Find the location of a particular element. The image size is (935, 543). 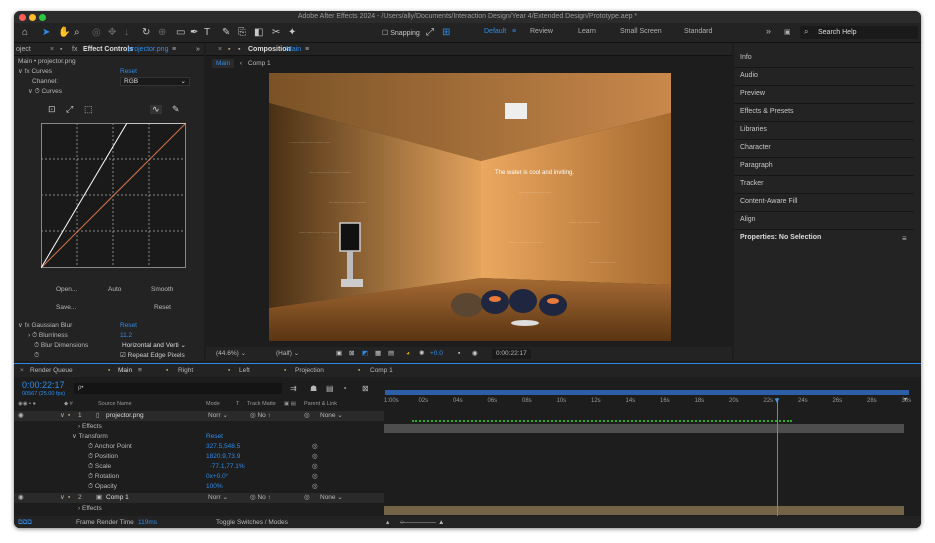

frame-blend-icon: ▤ is located at coordinates (330, 388).